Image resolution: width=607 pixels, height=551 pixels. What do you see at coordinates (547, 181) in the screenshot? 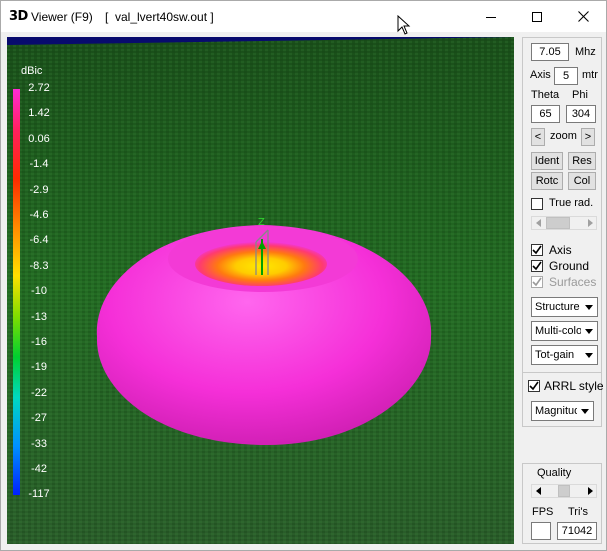
I see `rotc-button: Rotc` at bounding box center [547, 181].